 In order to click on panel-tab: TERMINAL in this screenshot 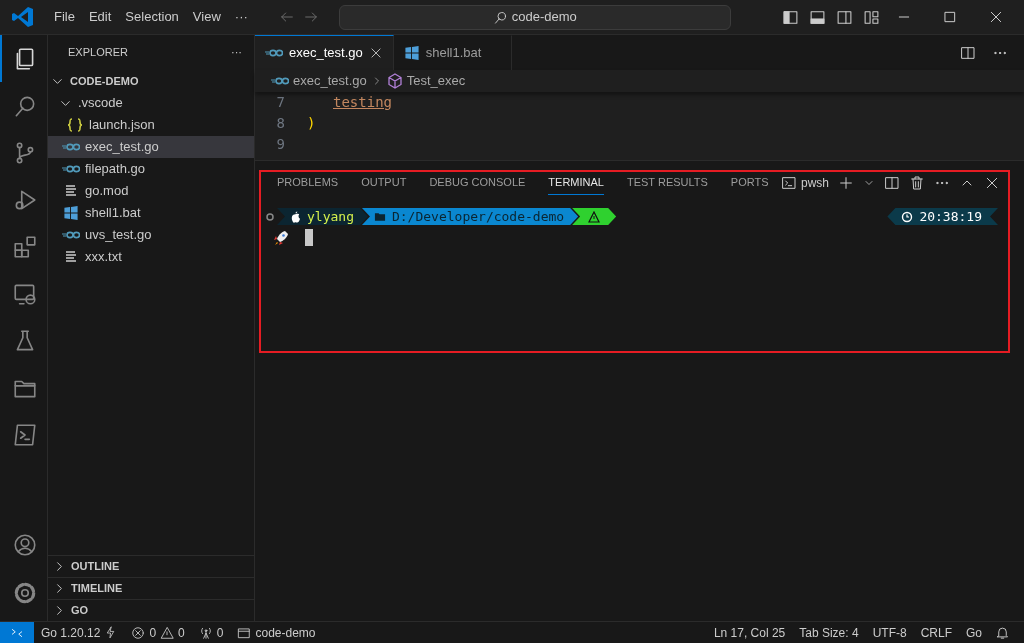, I will do `click(576, 183)`.